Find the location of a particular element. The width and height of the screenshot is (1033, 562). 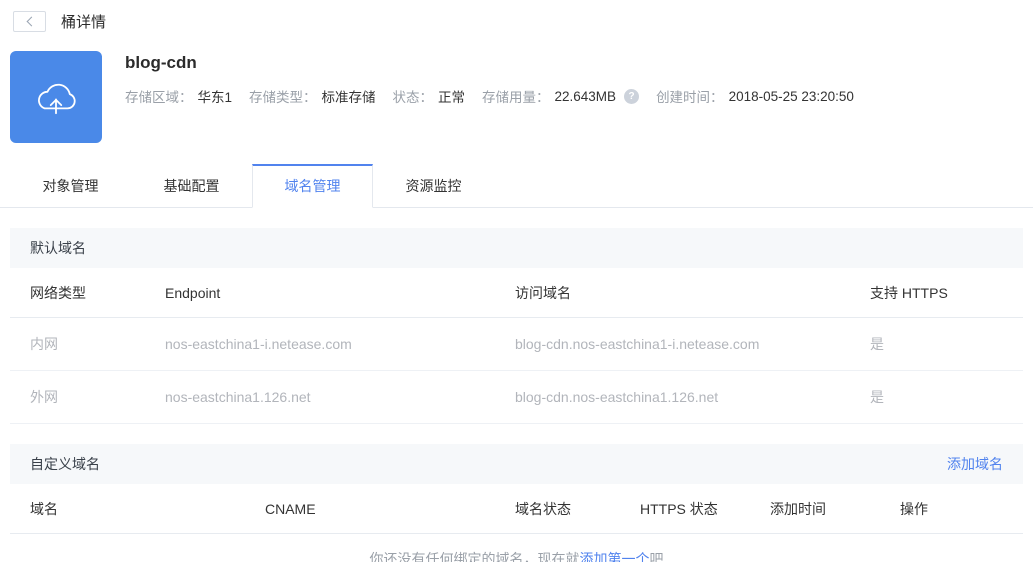

empty-state-suffix: 吧 is located at coordinates (656, 556).